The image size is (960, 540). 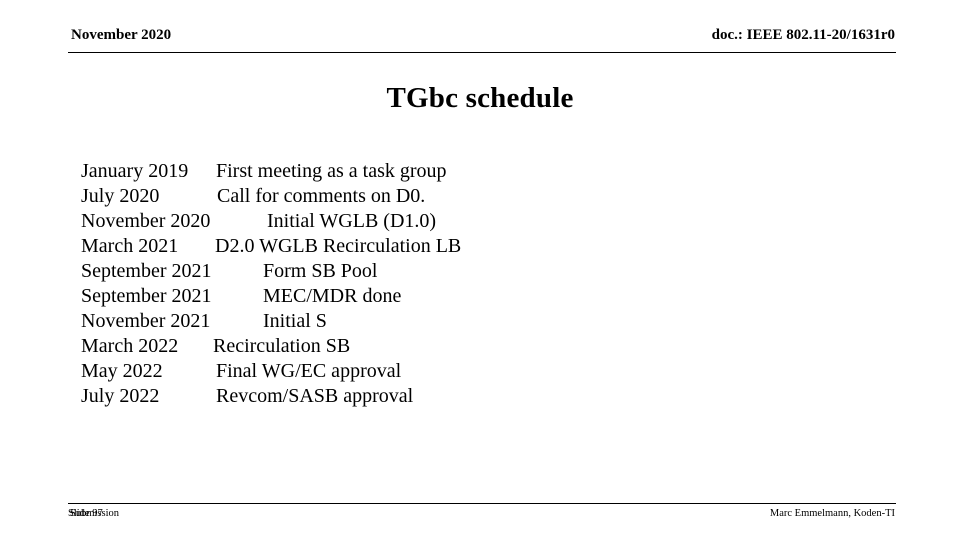 I want to click on schedule-row-date: July 2022, so click(x=120, y=396).